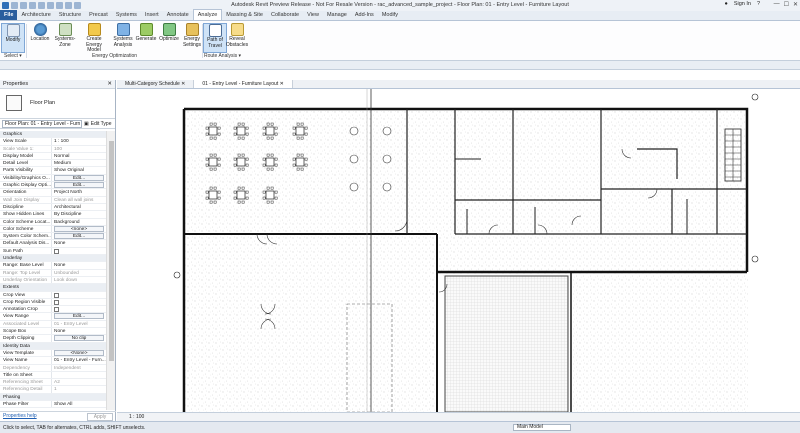 The image size is (800, 433). What do you see at coordinates (79, 149) in the screenshot?
I see `property-value: 100` at bounding box center [79, 149].